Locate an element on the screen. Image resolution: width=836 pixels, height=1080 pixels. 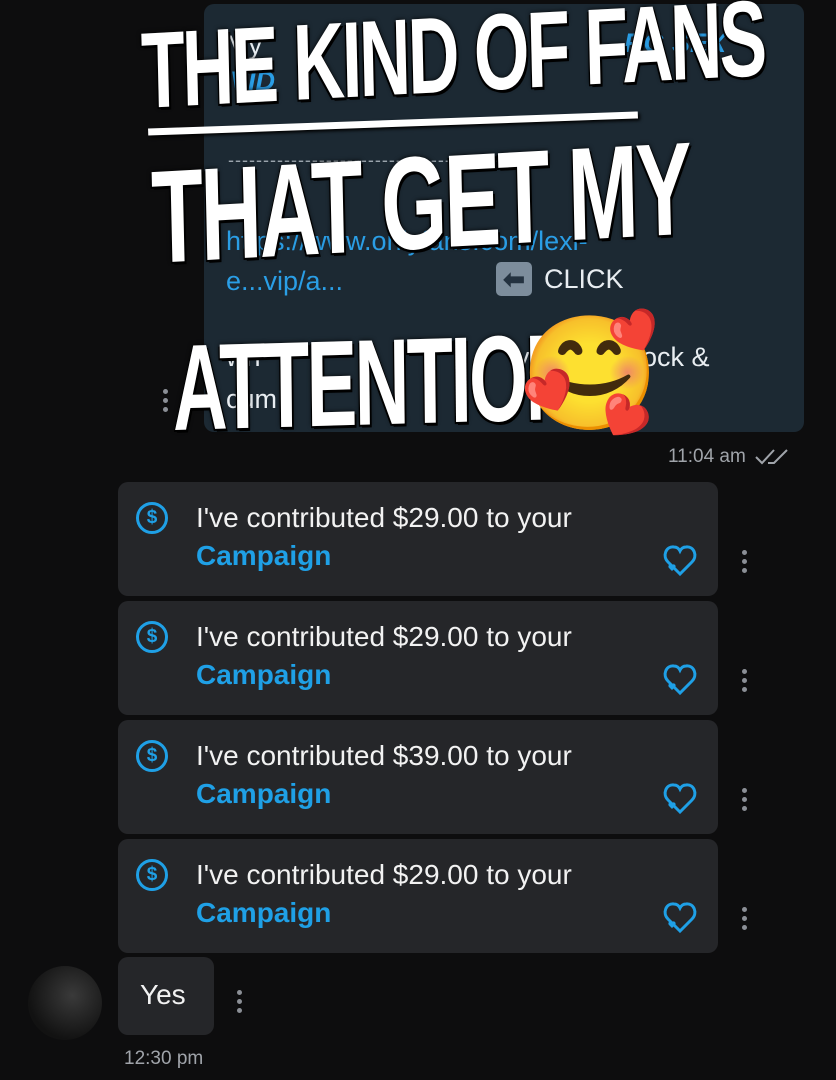
smiling-hearts-emoji: 🥰 is located at coordinates (590, 373).